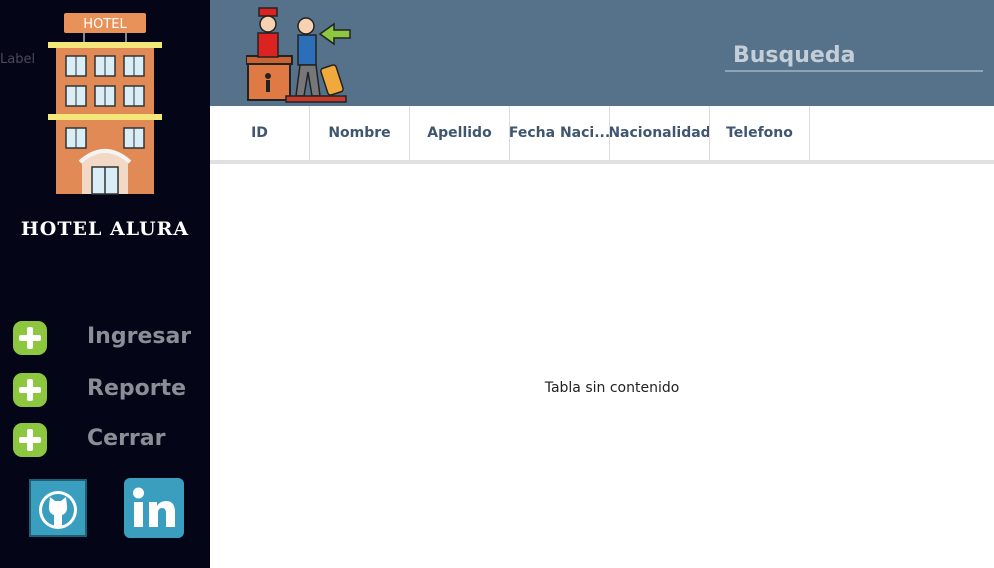  I want to click on menu-item-label: Ingresar, so click(139, 336).